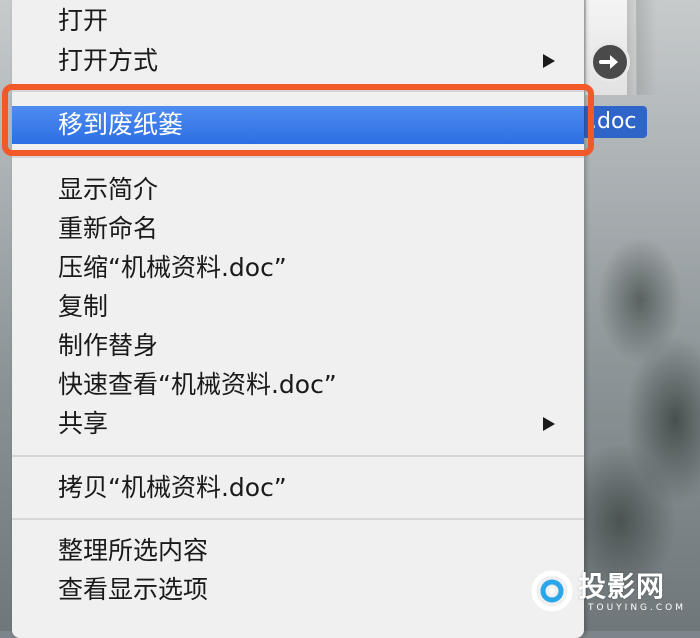 This screenshot has height=638, width=700. What do you see at coordinates (298, 61) in the screenshot?
I see `menu-item-open-with: 打开方式` at bounding box center [298, 61].